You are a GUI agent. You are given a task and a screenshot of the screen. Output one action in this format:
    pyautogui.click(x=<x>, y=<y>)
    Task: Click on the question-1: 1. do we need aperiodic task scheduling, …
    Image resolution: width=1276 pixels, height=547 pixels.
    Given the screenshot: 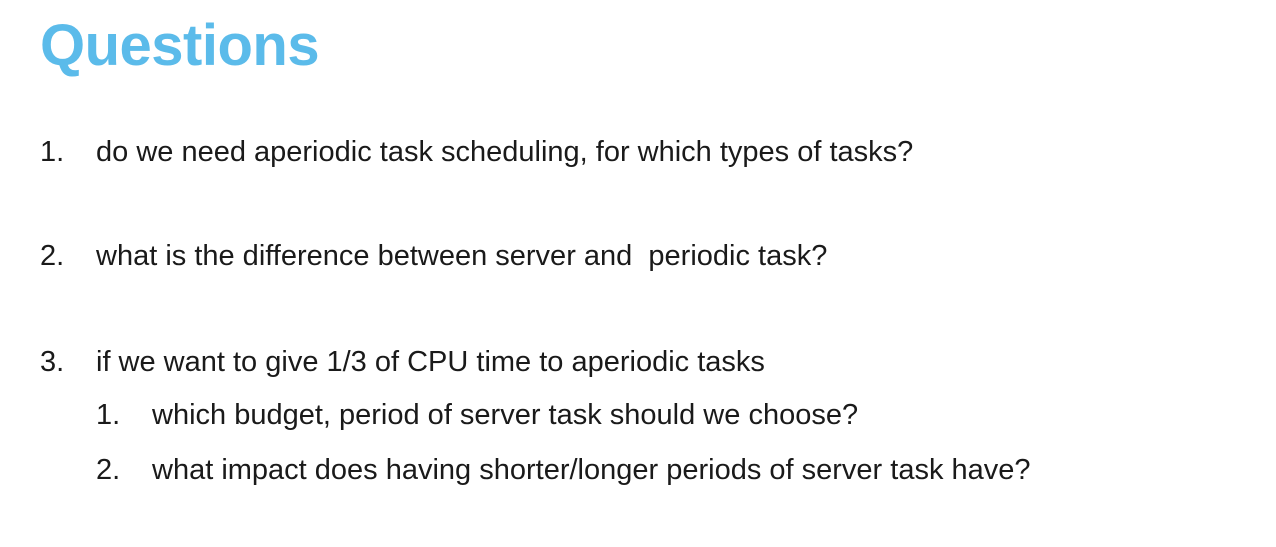 What is the action you would take?
    pyautogui.click(x=476, y=152)
    